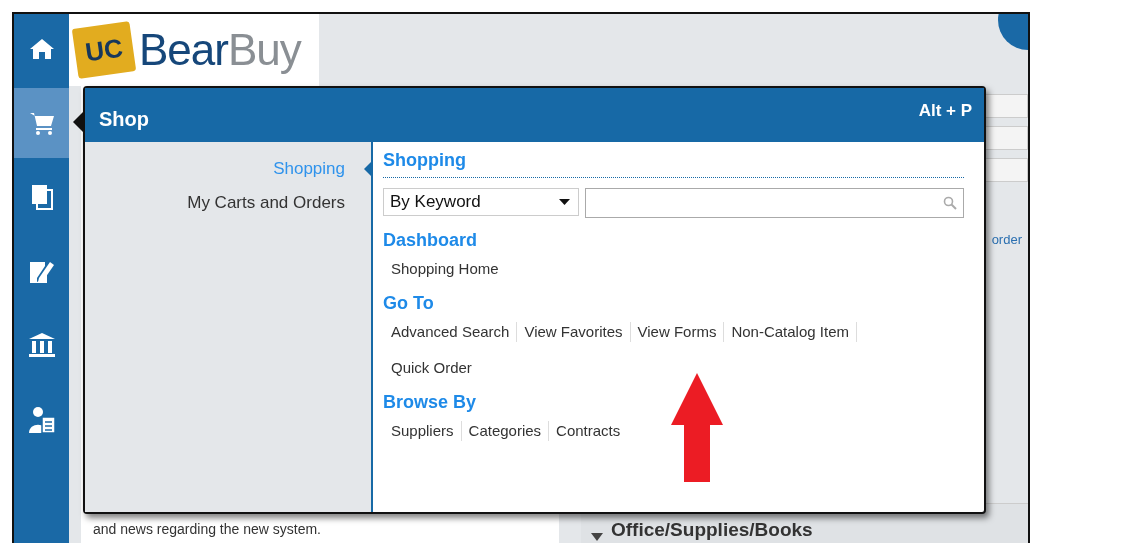 This screenshot has height=543, width=1129. Describe the element at coordinates (774, 203) in the screenshot. I see `search-field` at that location.